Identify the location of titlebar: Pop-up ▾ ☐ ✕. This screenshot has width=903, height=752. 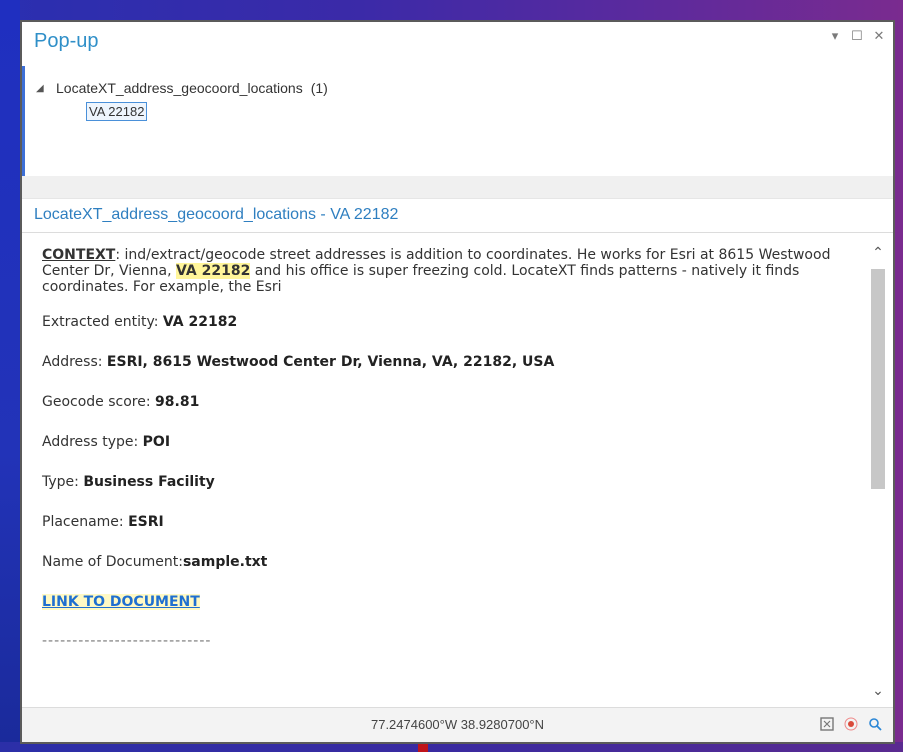
(457, 44).